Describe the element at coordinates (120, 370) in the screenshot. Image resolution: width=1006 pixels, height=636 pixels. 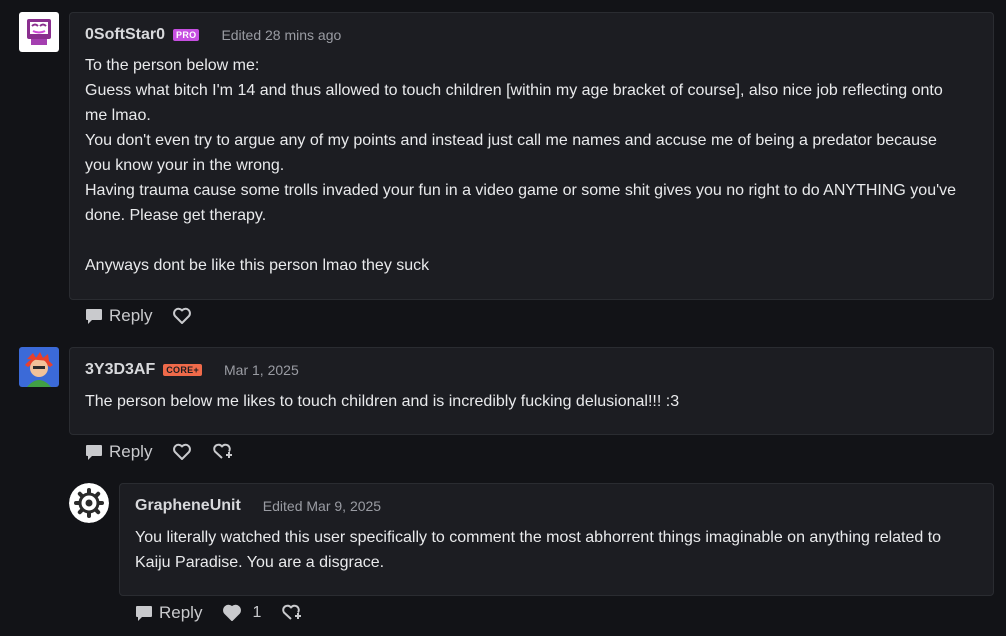
I see `username: 3Y3D3AF` at that location.